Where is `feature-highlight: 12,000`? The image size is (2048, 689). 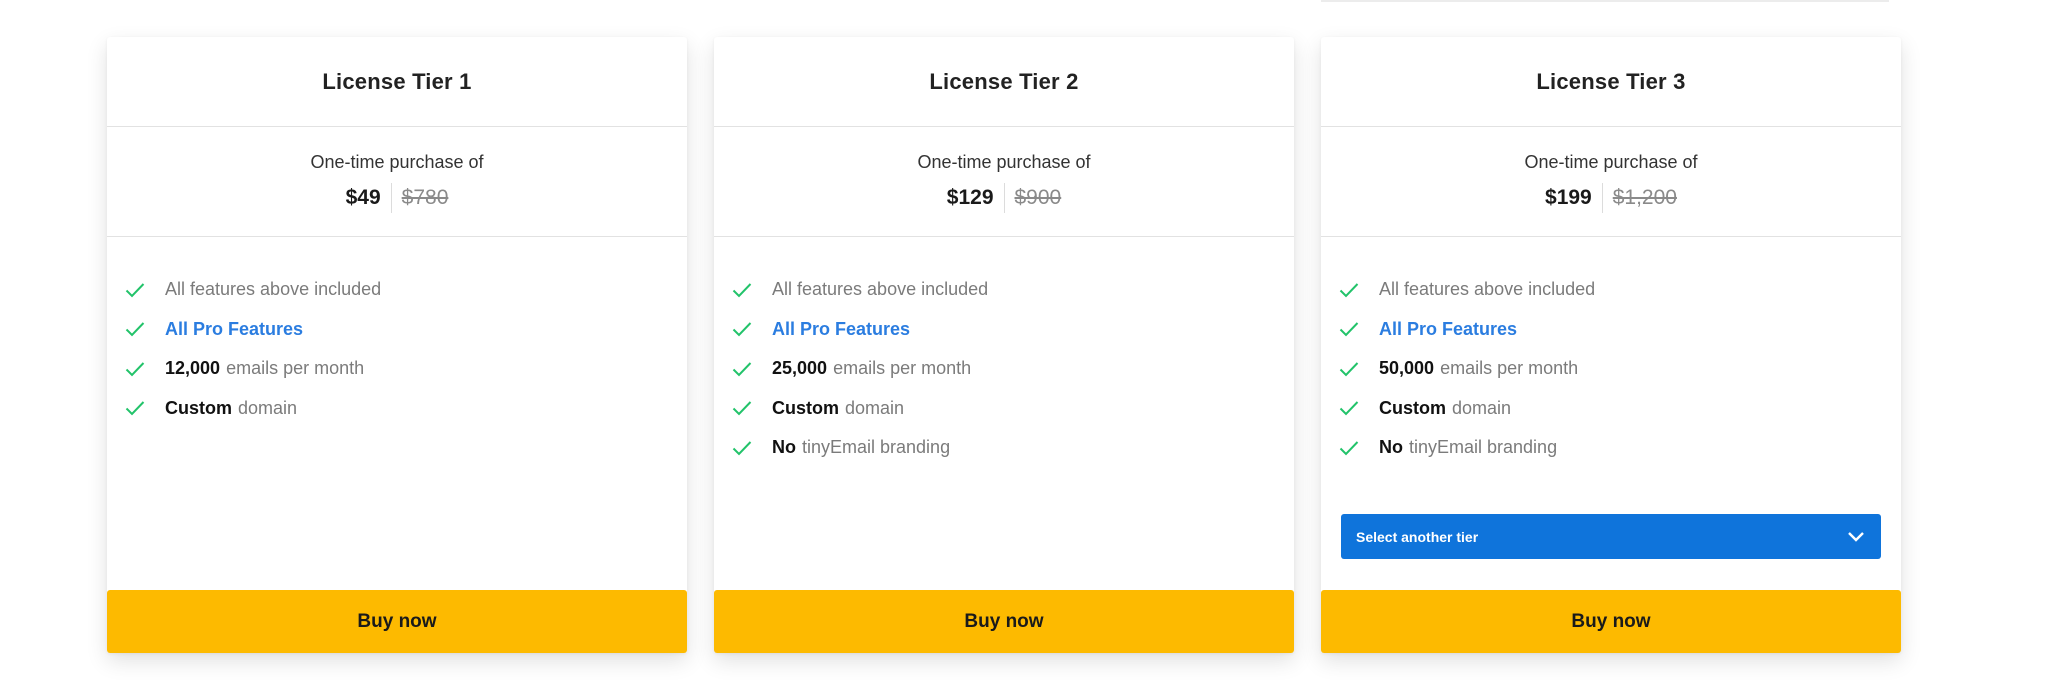 feature-highlight: 12,000 is located at coordinates (193, 368).